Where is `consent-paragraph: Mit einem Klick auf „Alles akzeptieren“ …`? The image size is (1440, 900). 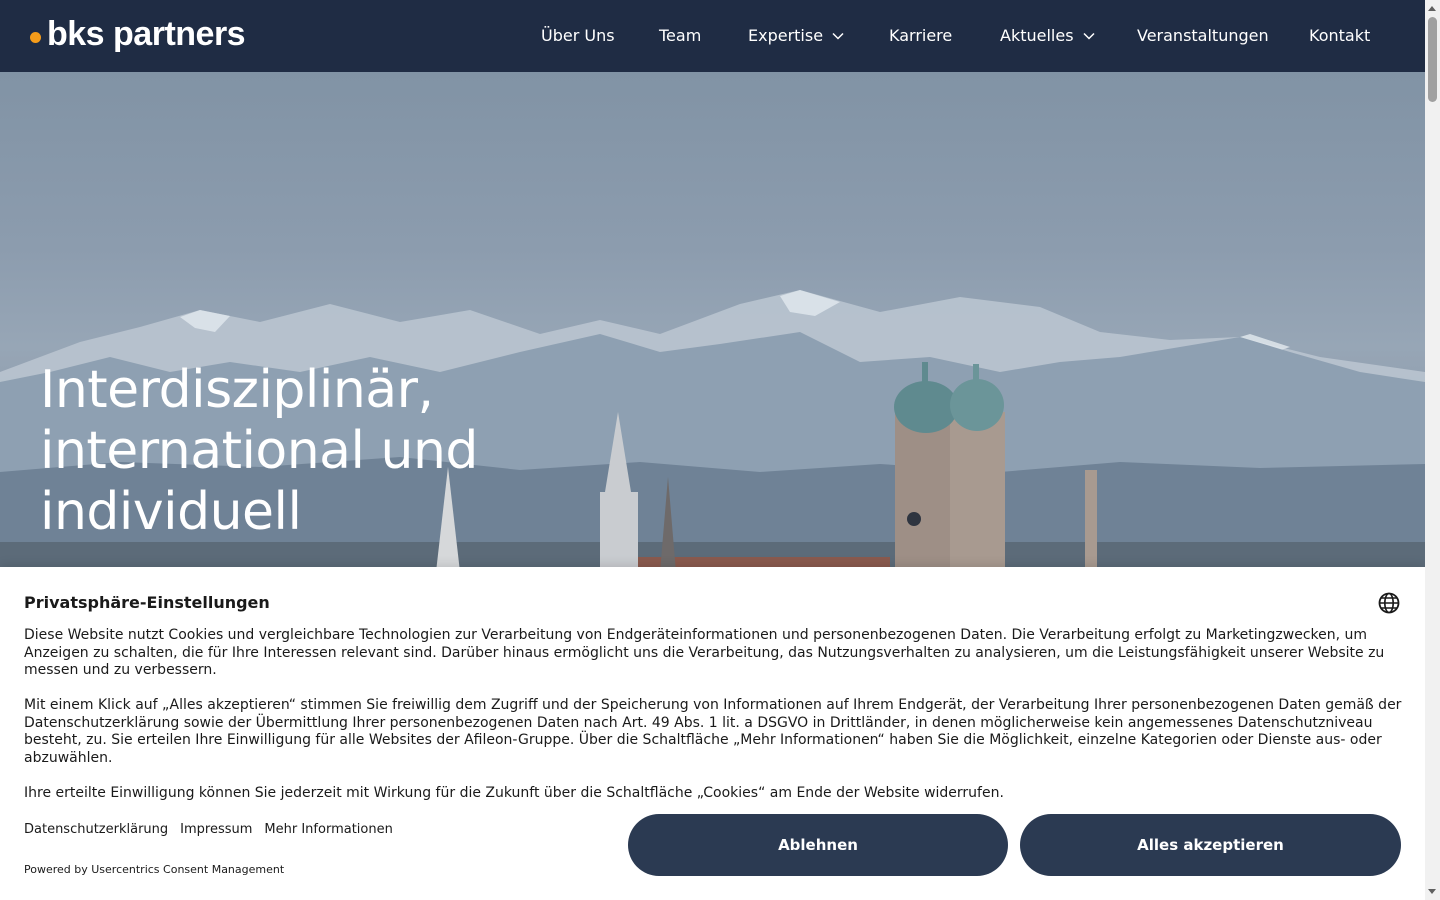 consent-paragraph: Mit einem Klick auf „Alles akzeptieren“ … is located at coordinates (713, 731).